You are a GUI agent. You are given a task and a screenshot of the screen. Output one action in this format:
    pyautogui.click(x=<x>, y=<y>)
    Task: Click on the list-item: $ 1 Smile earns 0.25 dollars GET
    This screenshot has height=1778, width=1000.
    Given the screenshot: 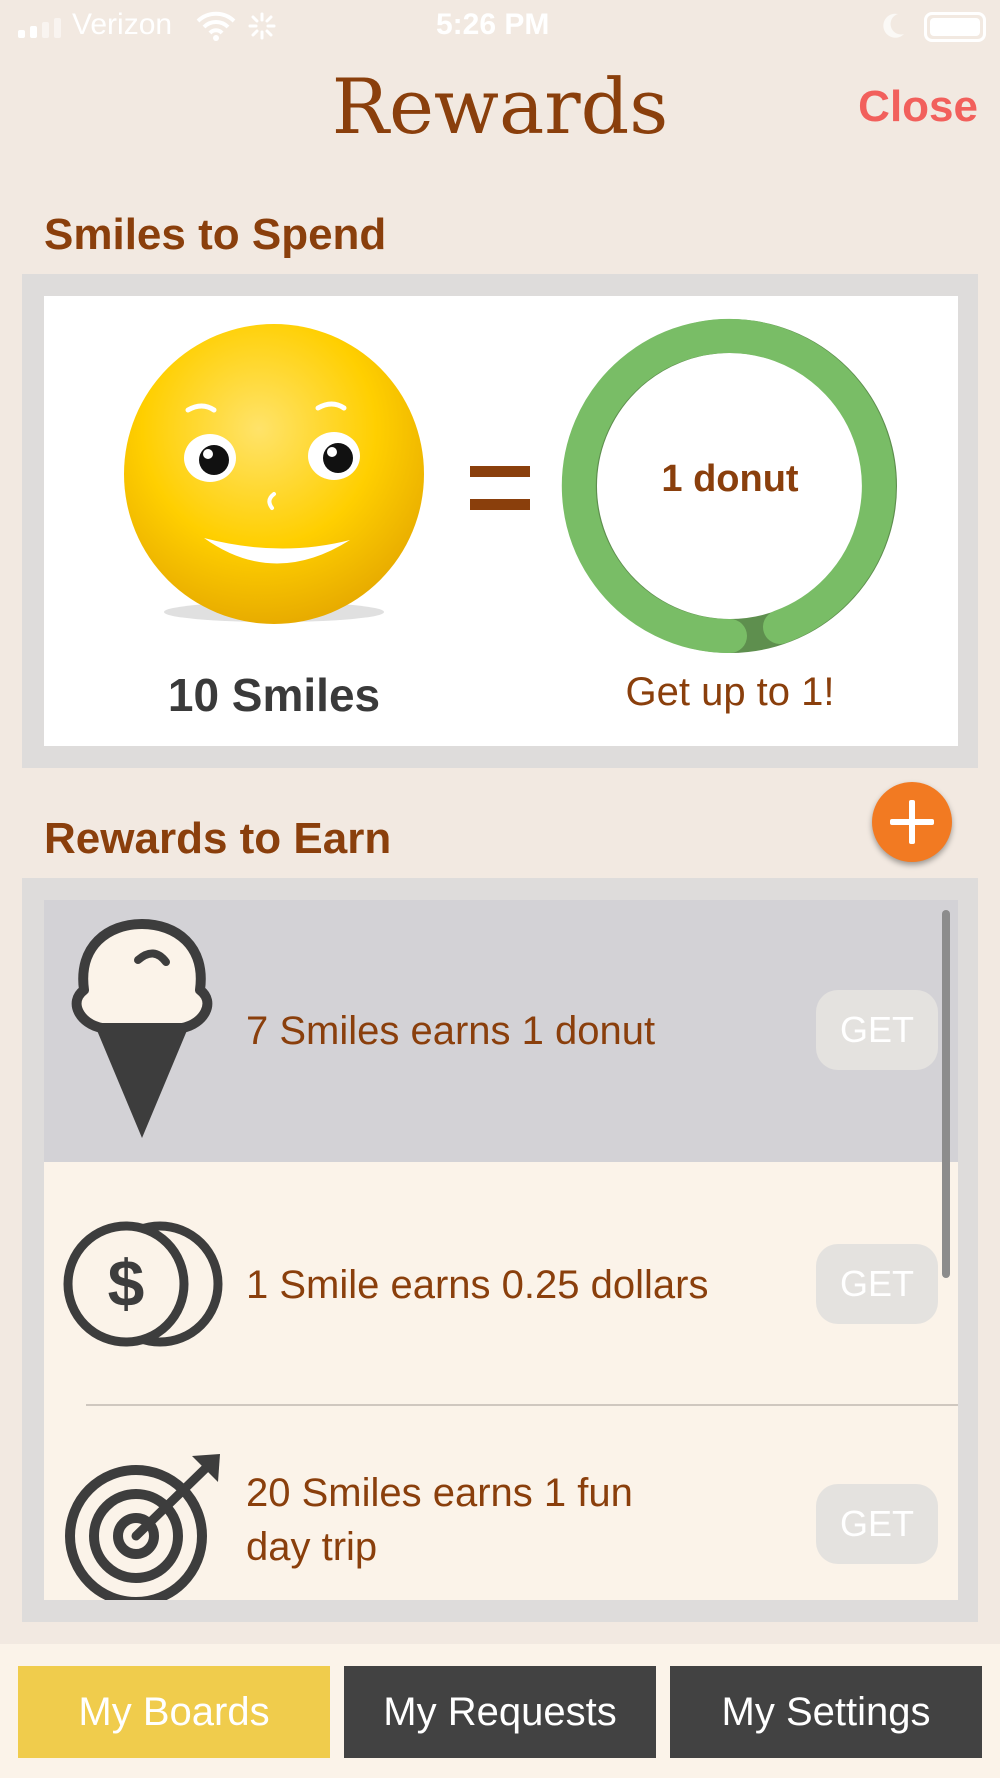 What is the action you would take?
    pyautogui.click(x=501, y=1283)
    